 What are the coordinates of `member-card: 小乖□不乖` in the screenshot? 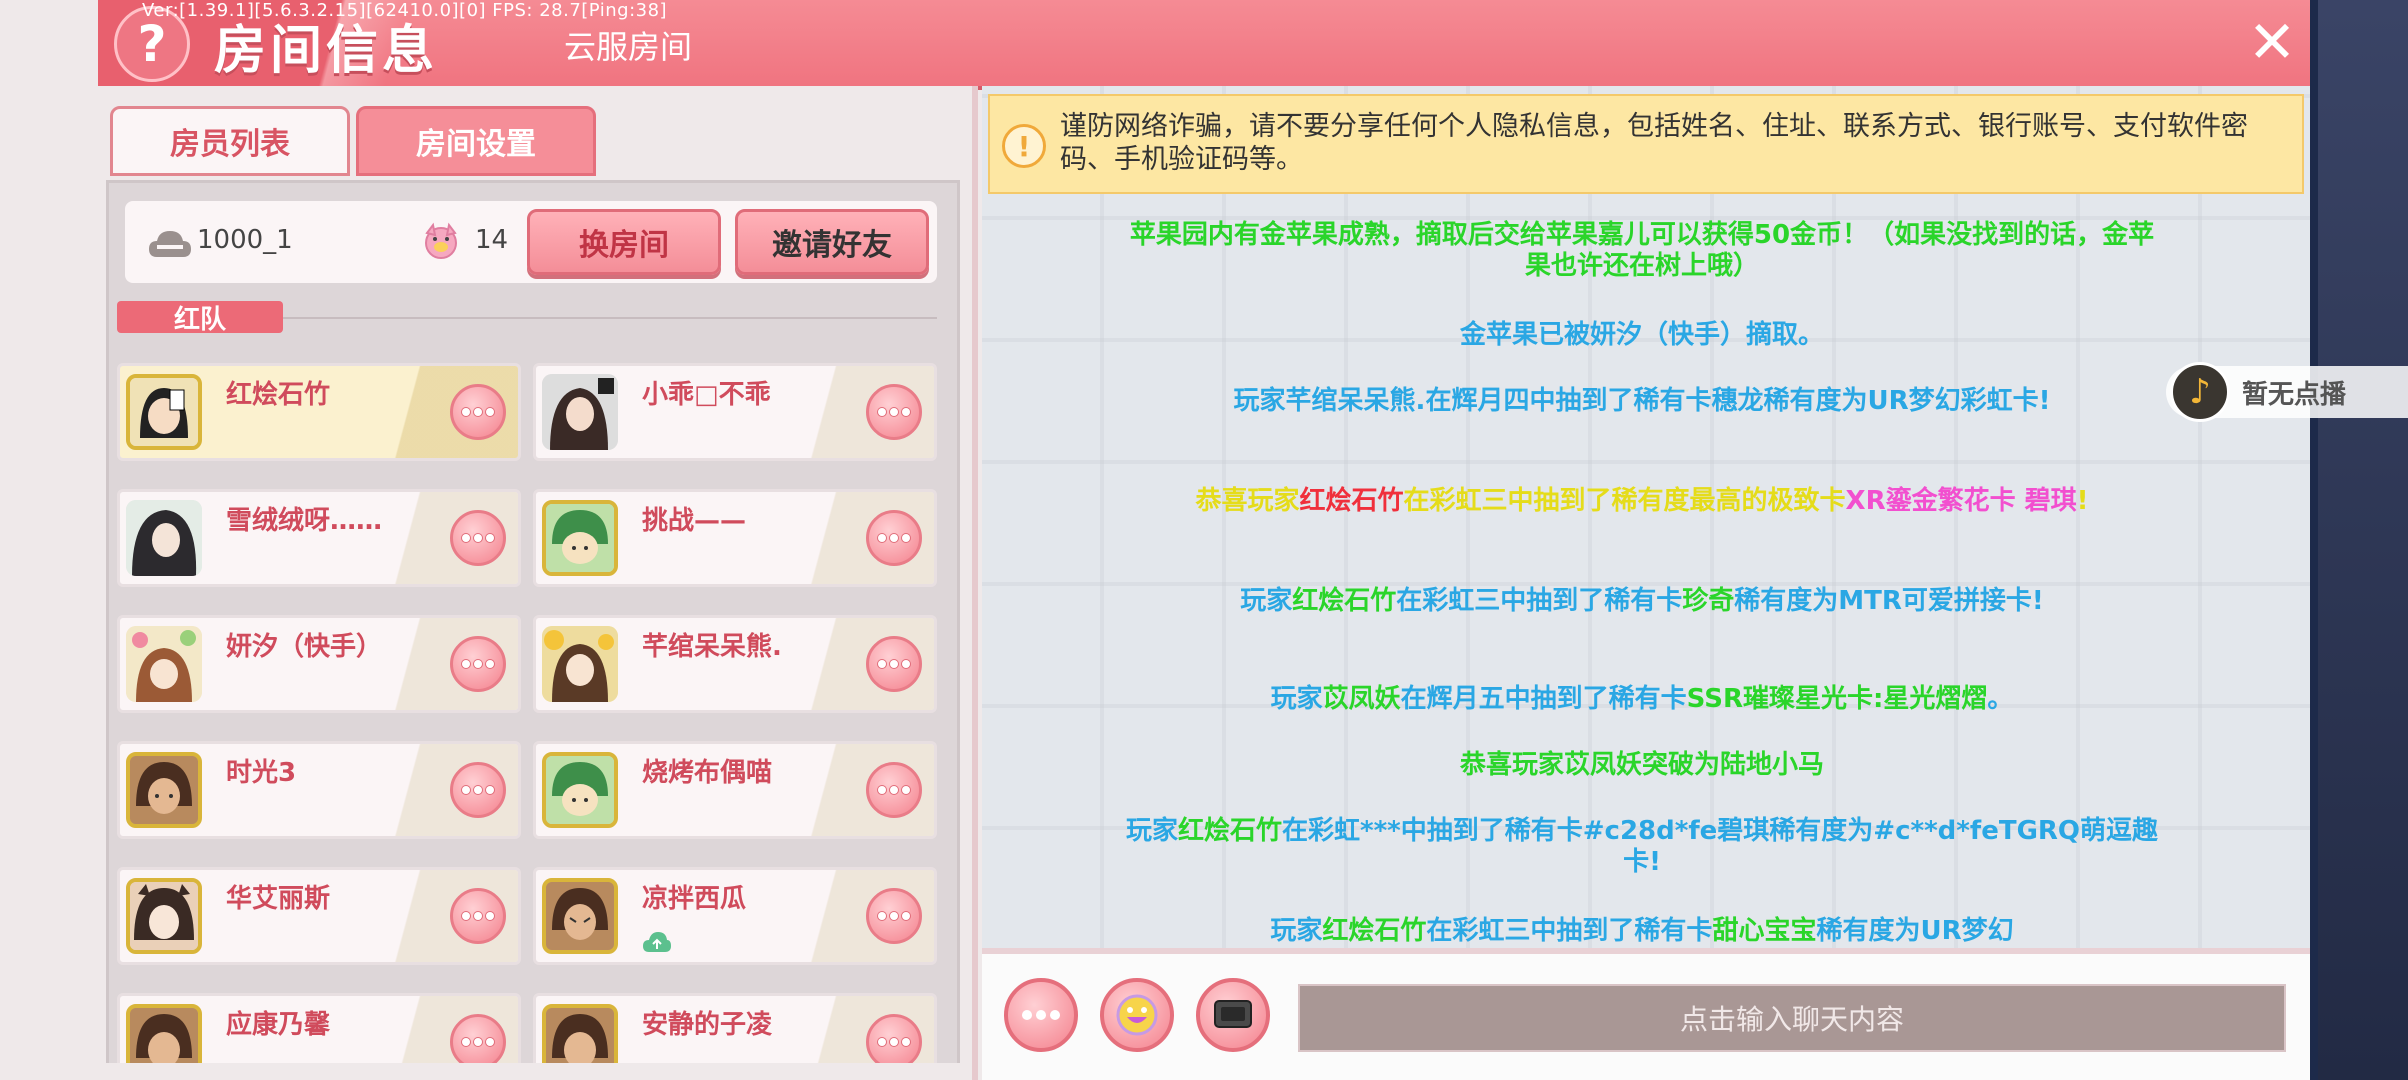 It's located at (735, 412).